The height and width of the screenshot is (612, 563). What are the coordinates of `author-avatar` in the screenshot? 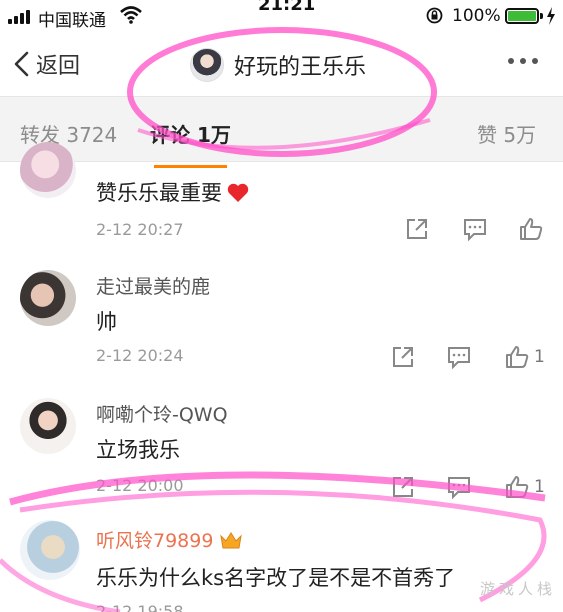 It's located at (207, 65).